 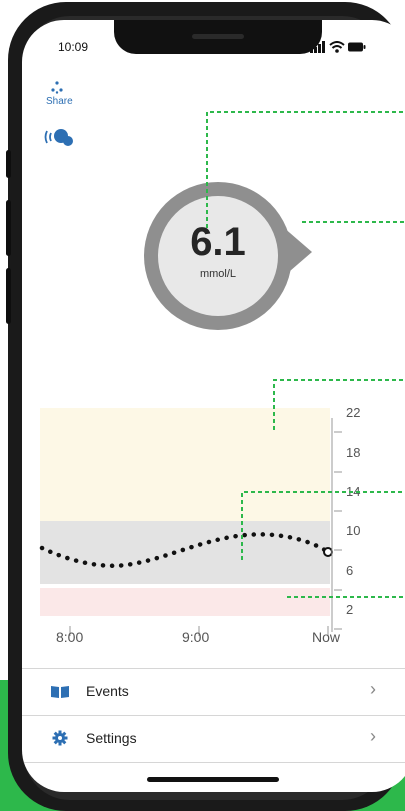 I want to click on annotation-value, so click(x=305, y=169).